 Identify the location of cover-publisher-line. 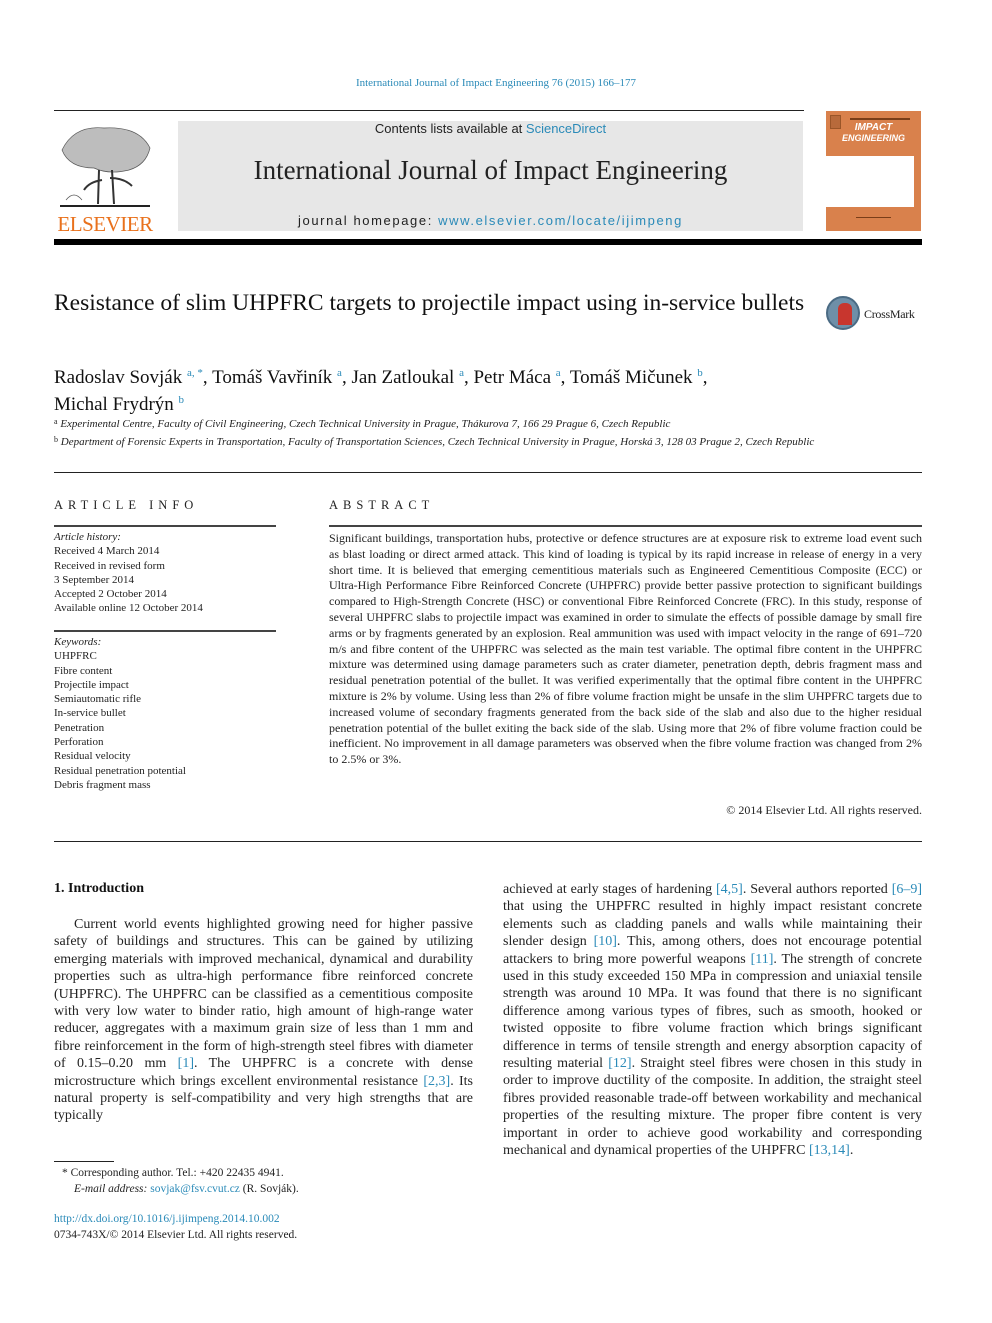
(880, 119).